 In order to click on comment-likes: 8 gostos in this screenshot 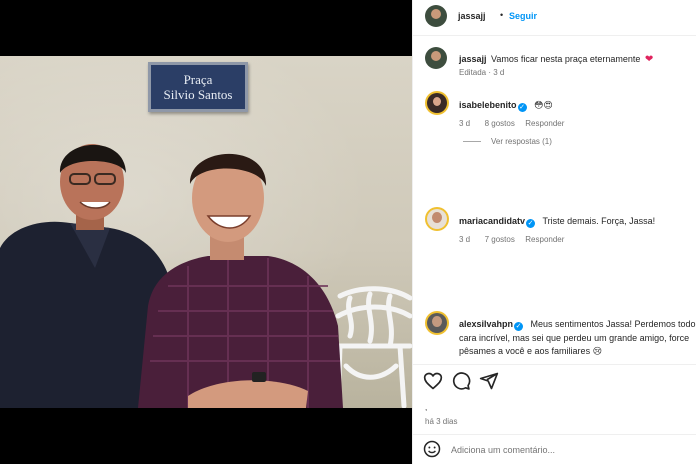, I will do `click(500, 123)`.